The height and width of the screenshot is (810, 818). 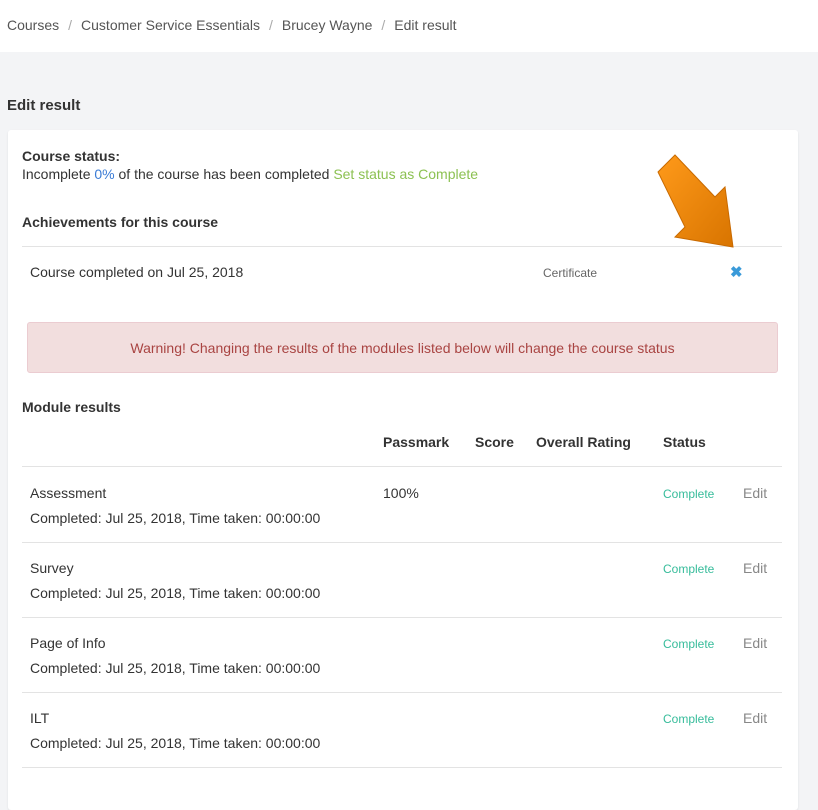 I want to click on module-results-heading: Module results, so click(x=71, y=407).